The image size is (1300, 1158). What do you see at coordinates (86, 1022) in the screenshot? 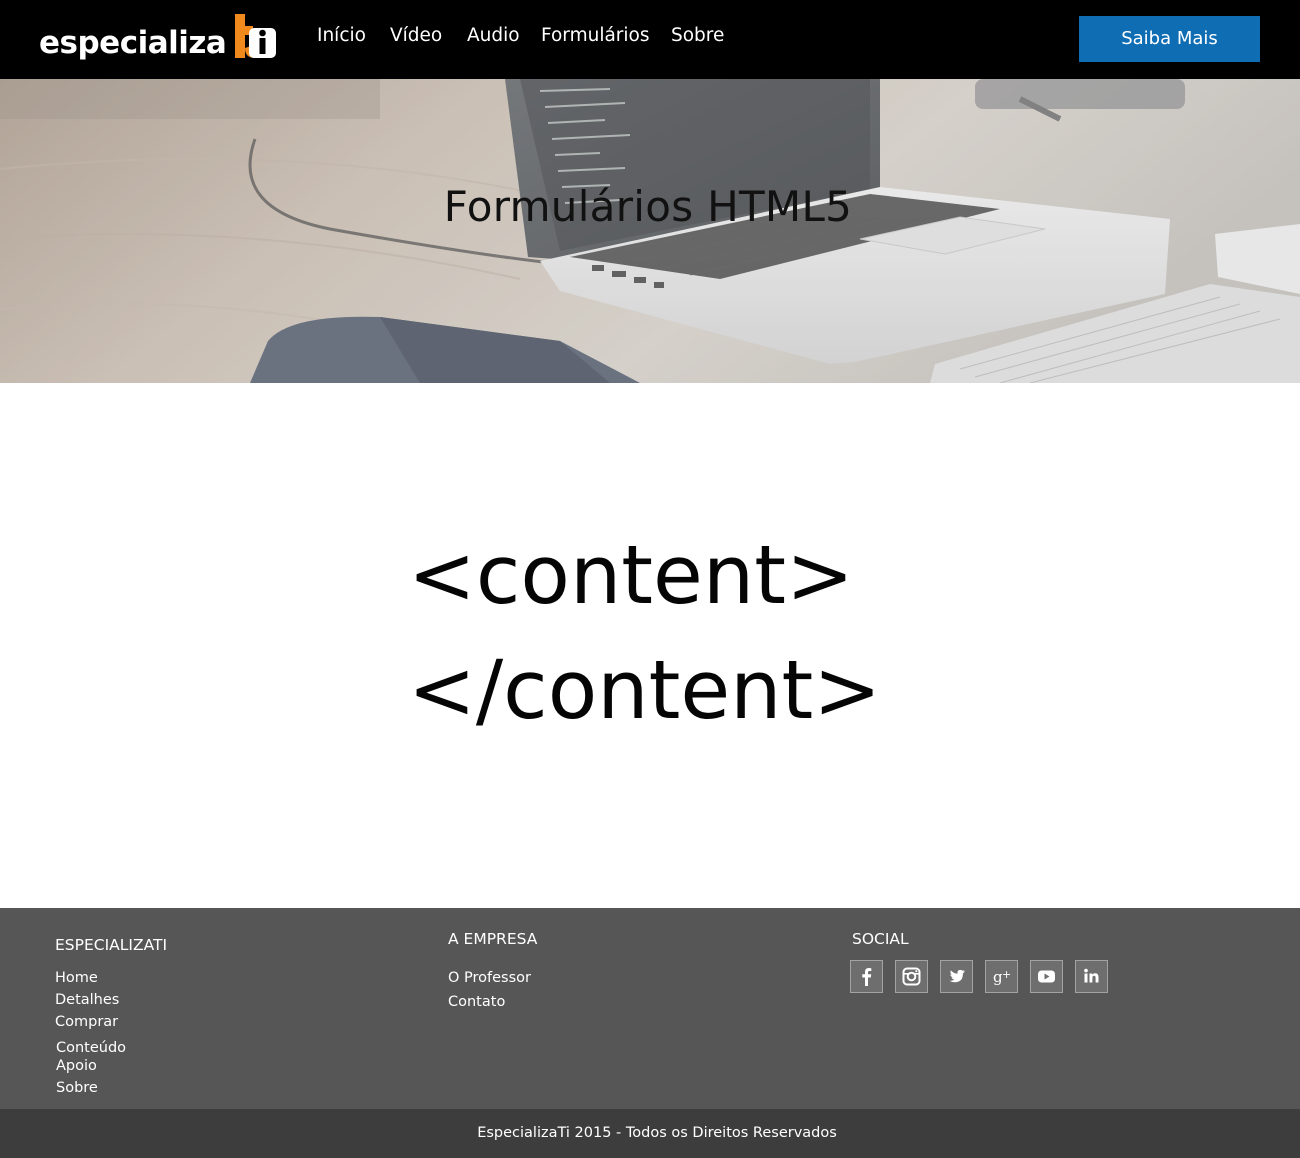
I see `footer-link-comprar: Comprar` at bounding box center [86, 1022].